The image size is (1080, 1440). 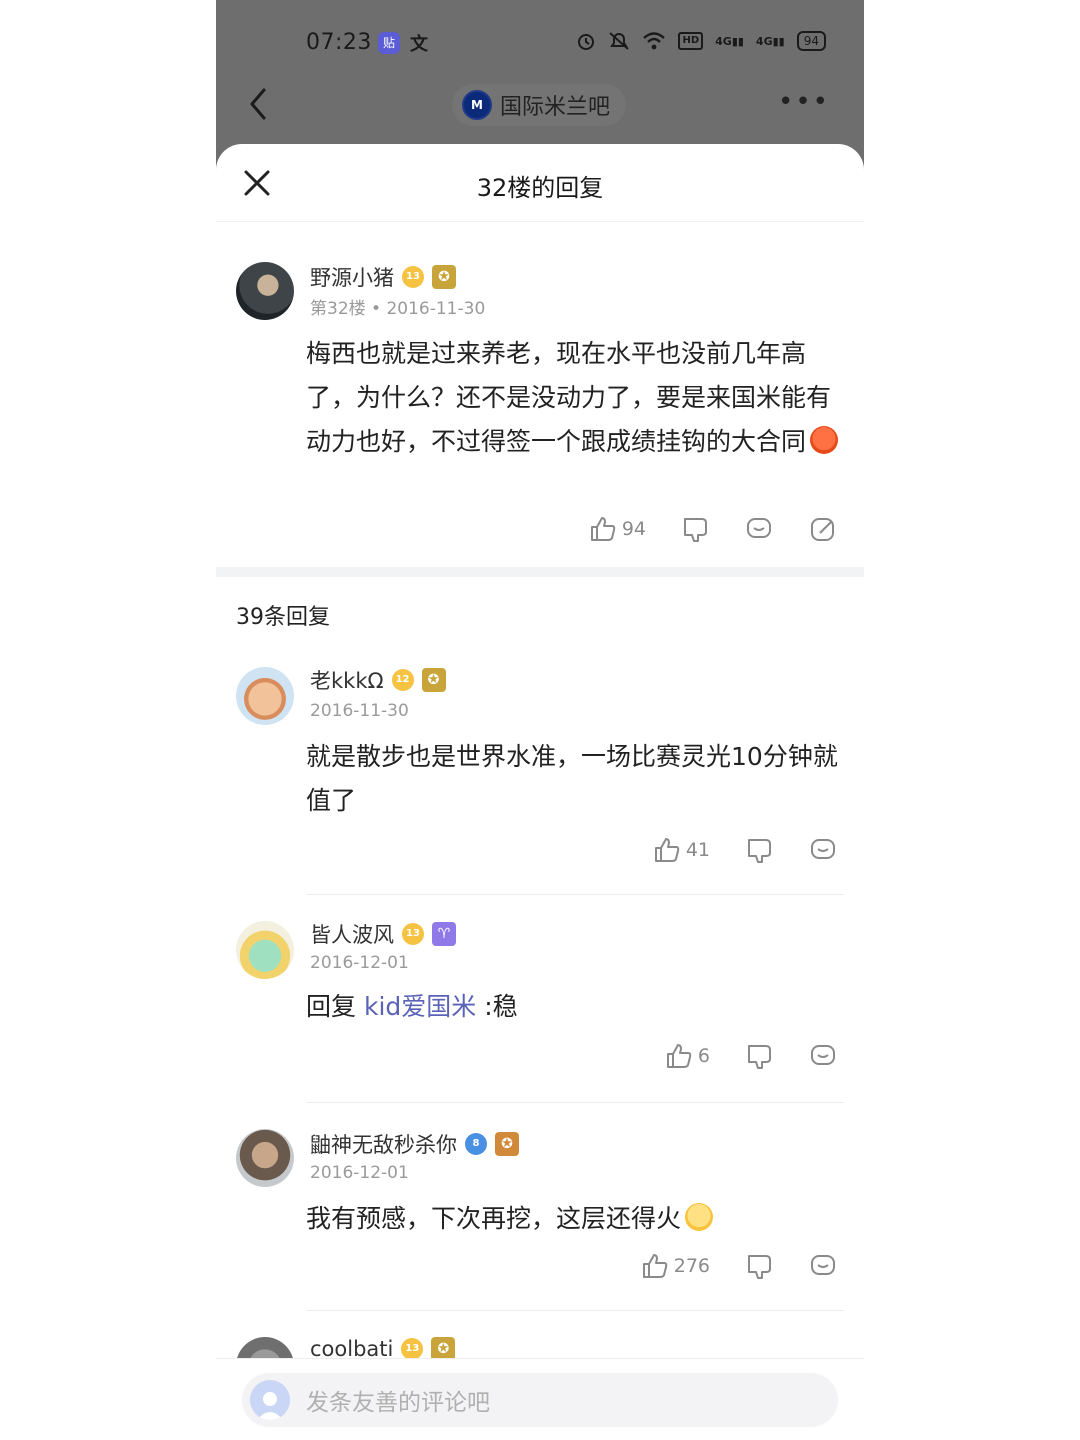 What do you see at coordinates (586, 42) in the screenshot?
I see `alarm-icon` at bounding box center [586, 42].